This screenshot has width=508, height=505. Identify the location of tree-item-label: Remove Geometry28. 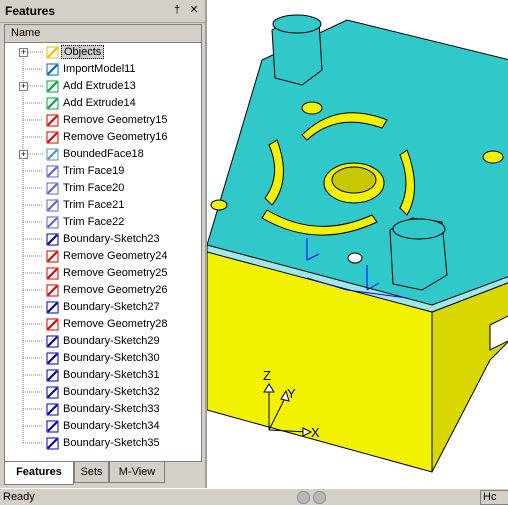
(115, 324).